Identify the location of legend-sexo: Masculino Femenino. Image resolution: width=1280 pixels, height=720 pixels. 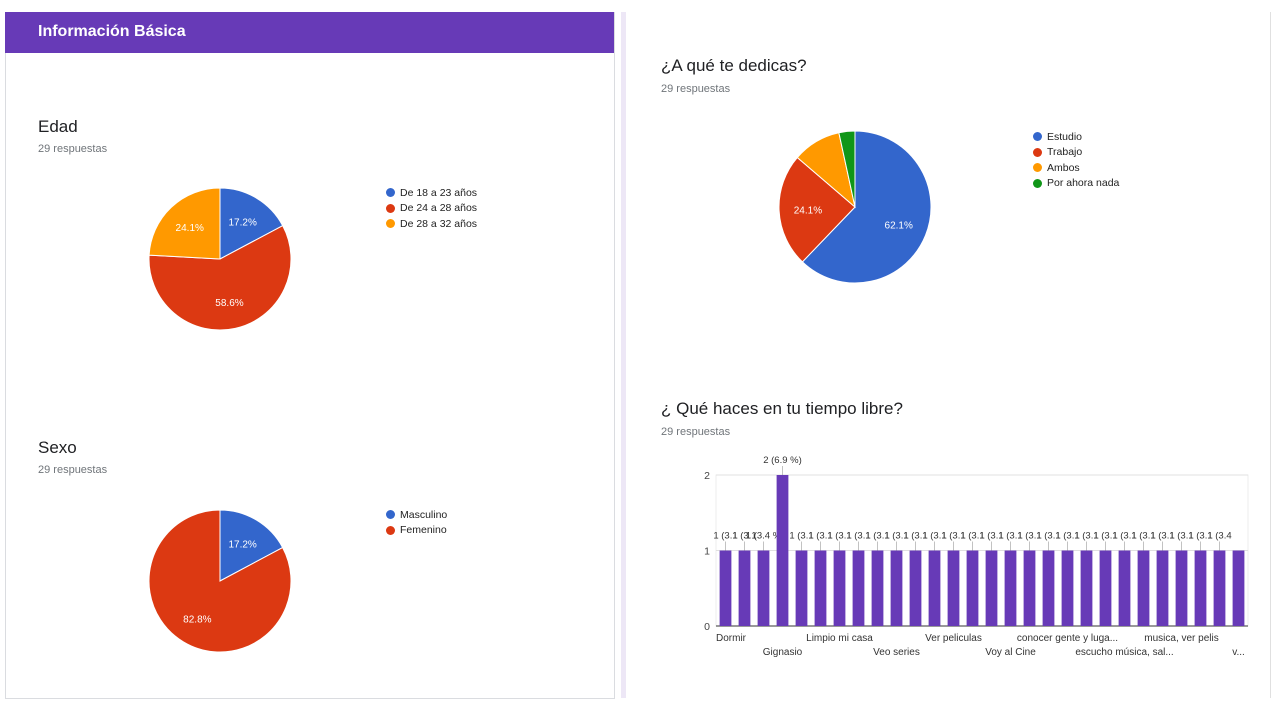
(416, 522).